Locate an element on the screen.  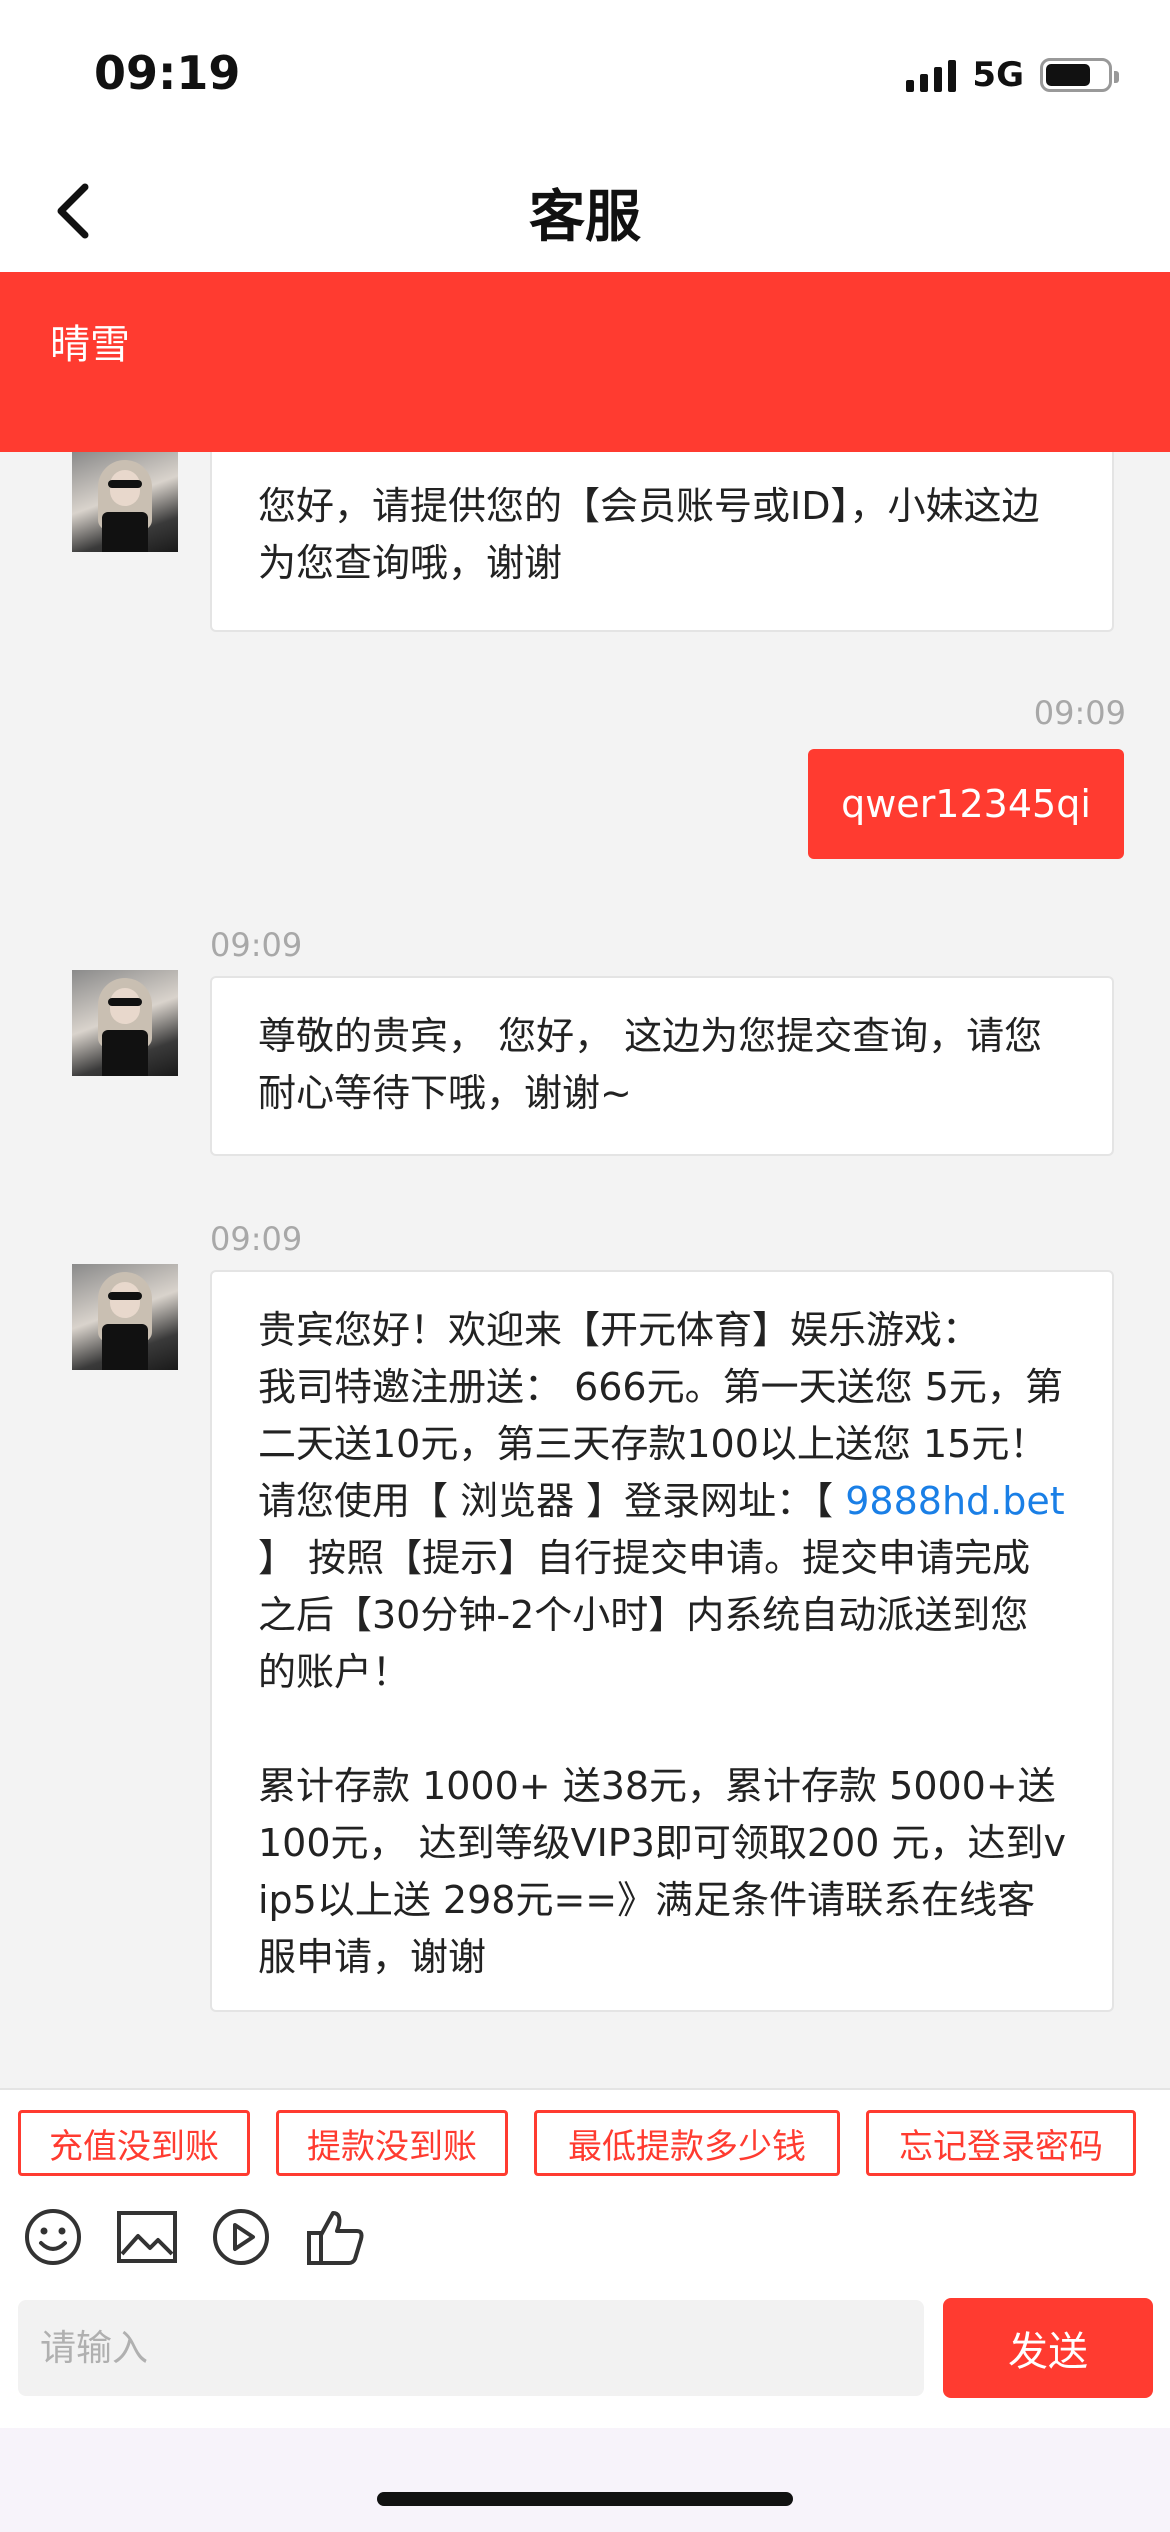
video-icon is located at coordinates (241, 2237).